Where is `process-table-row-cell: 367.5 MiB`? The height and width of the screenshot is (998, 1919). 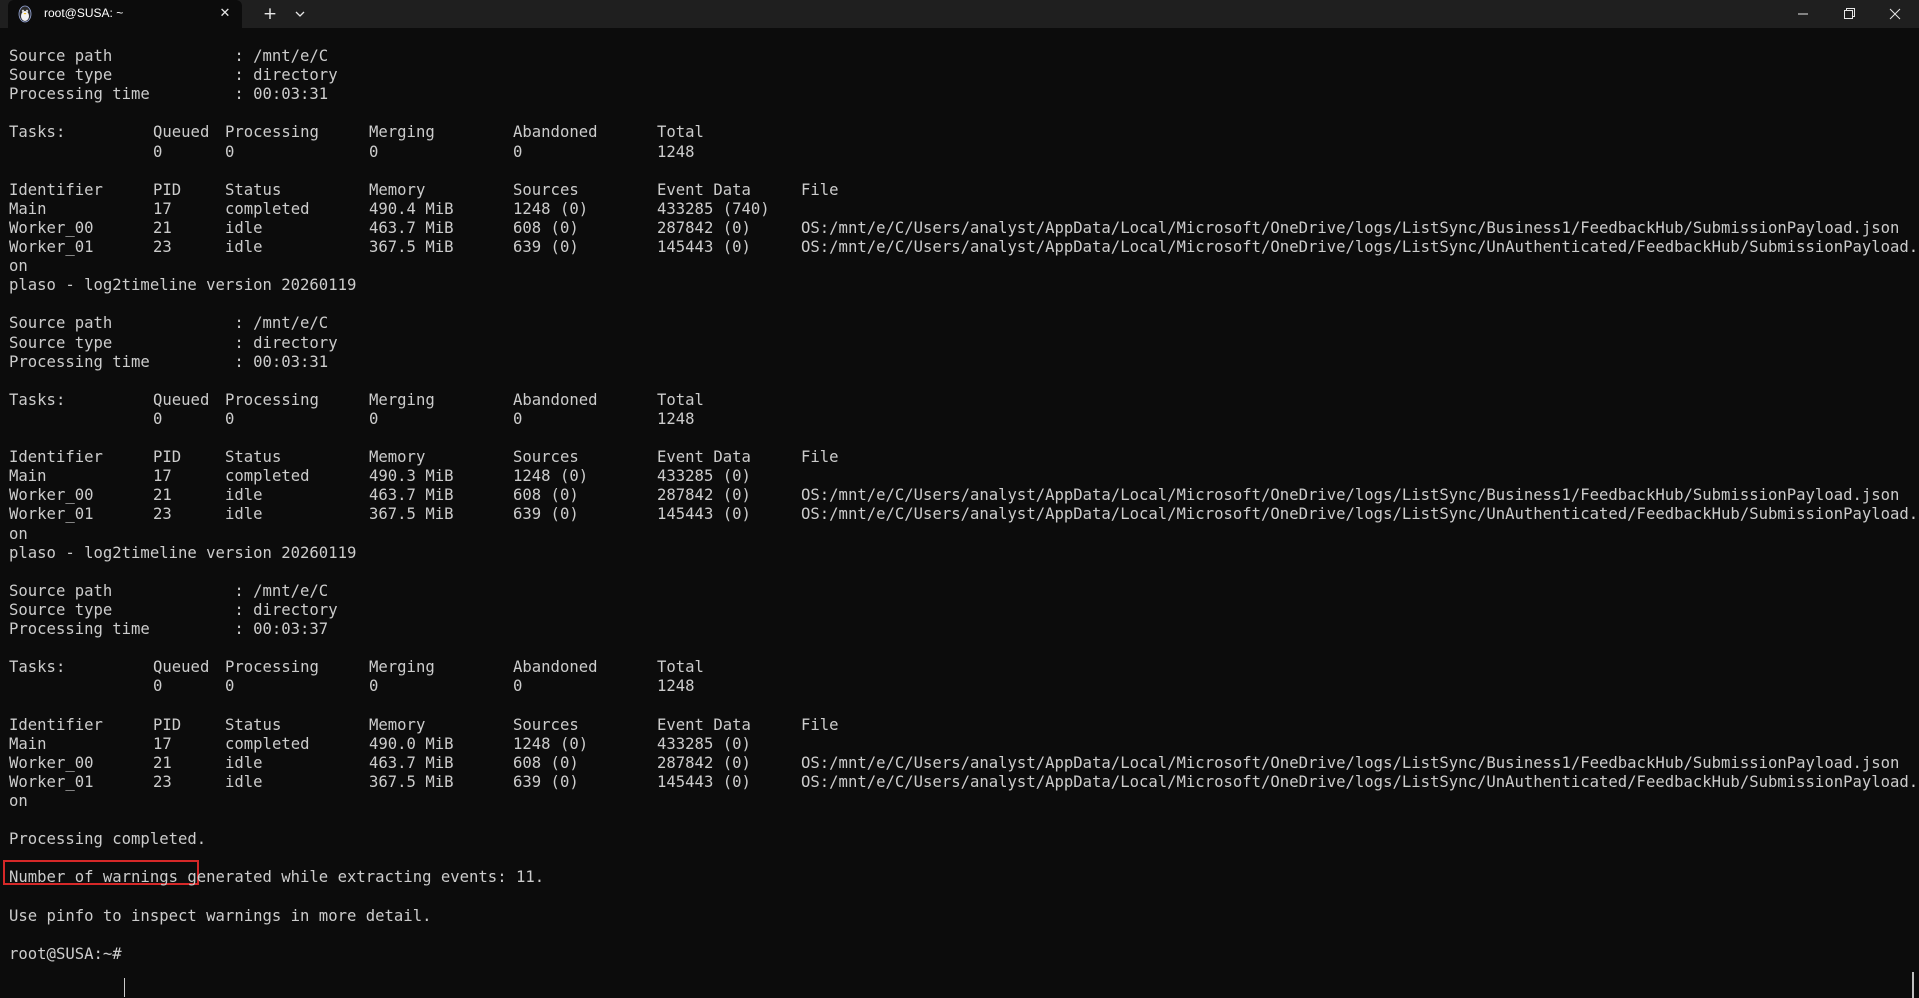 process-table-row-cell: 367.5 MiB is located at coordinates (411, 247).